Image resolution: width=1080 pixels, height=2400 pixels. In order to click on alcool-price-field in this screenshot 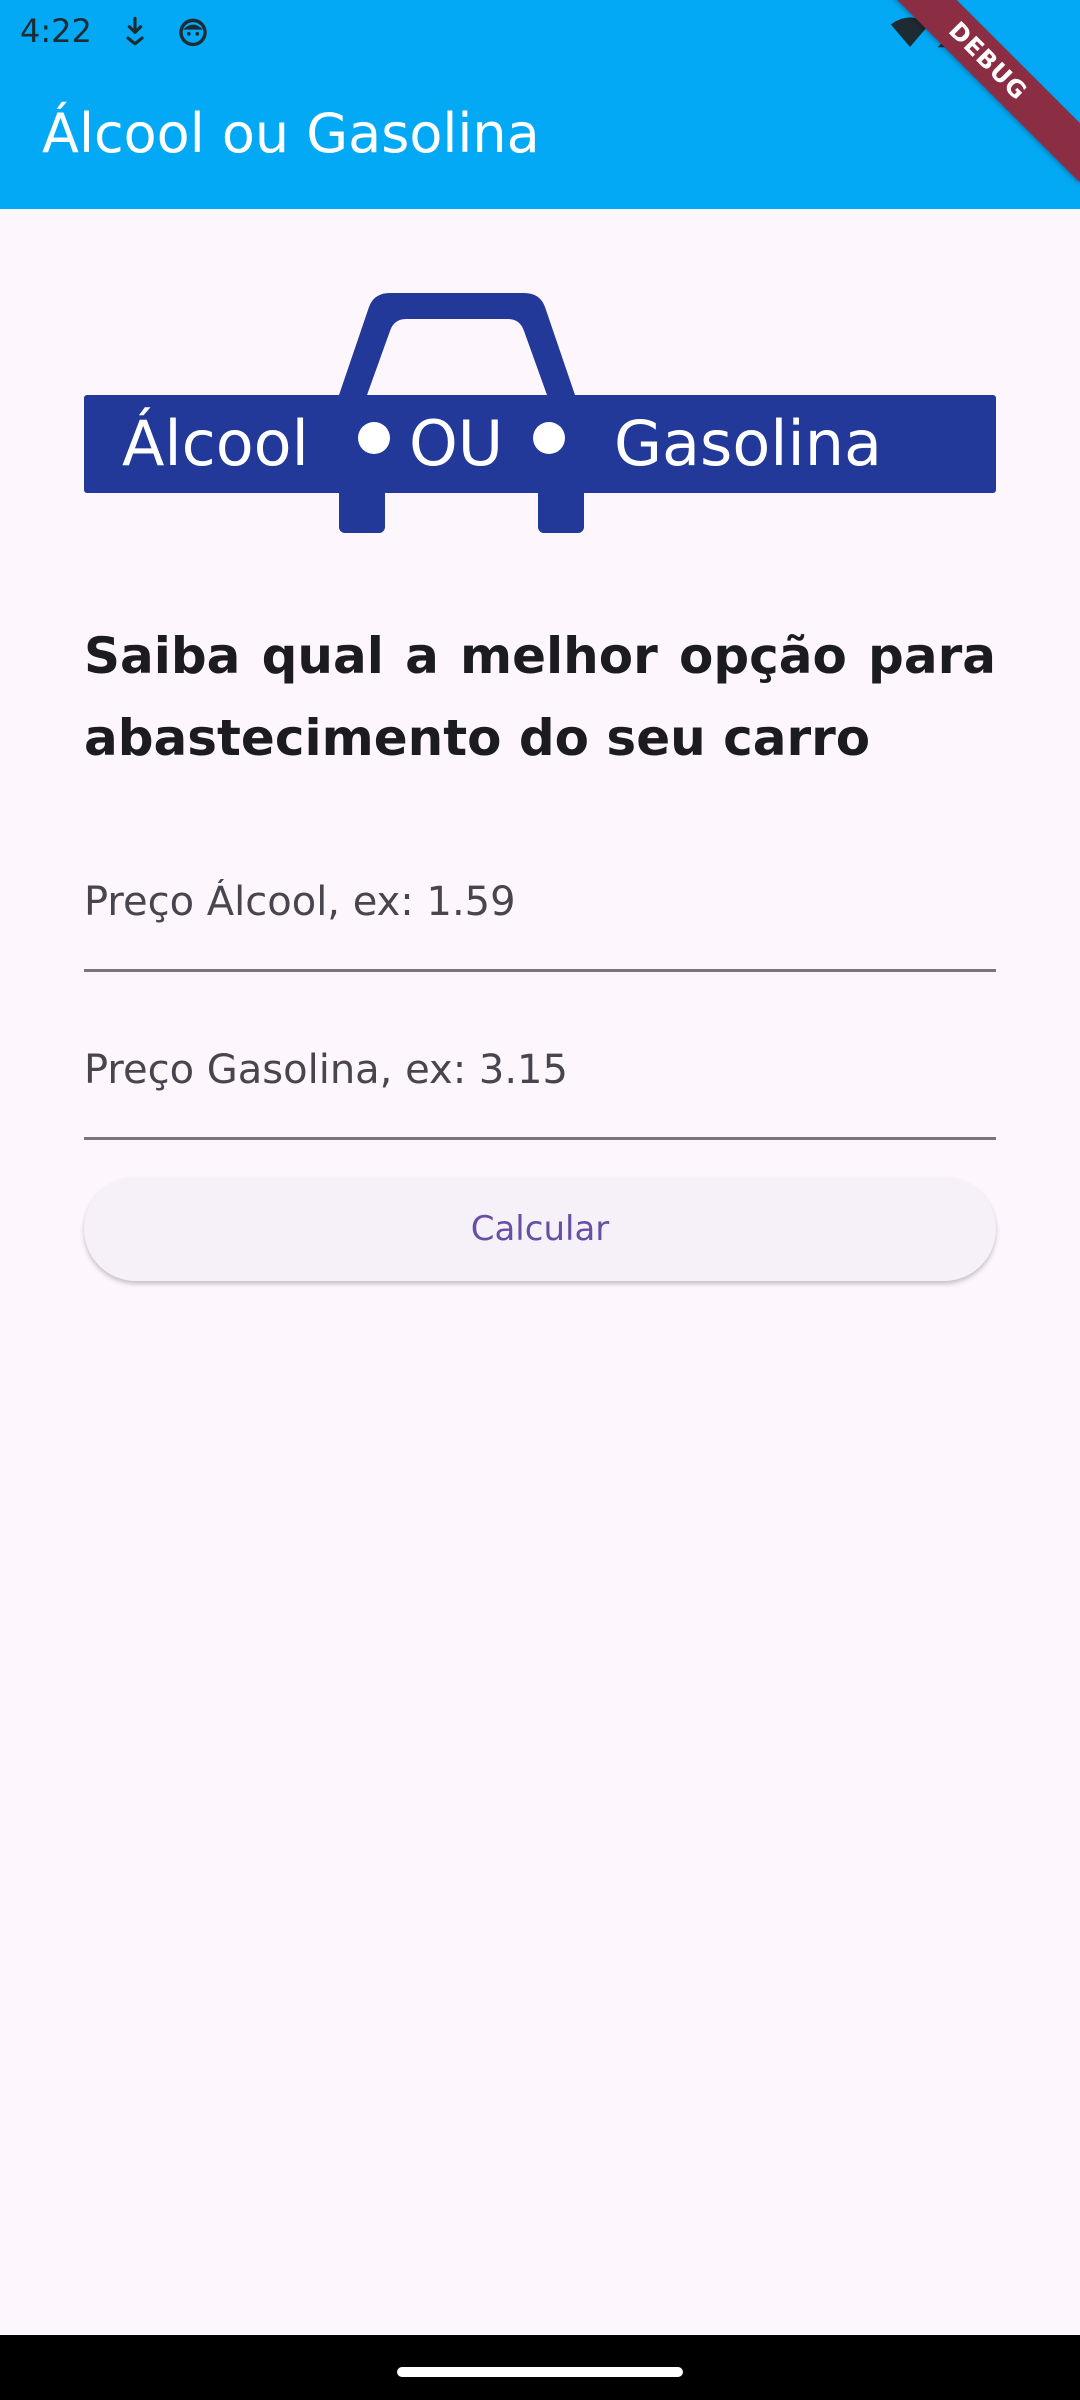, I will do `click(540, 917)`.